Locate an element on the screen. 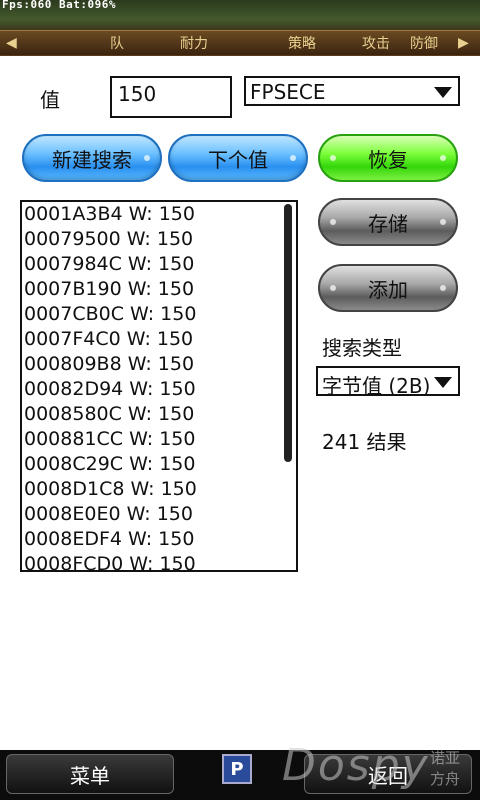 This screenshot has width=480, height=800. result-row: 0008EDF4 W: 150 is located at coordinates (159, 539).